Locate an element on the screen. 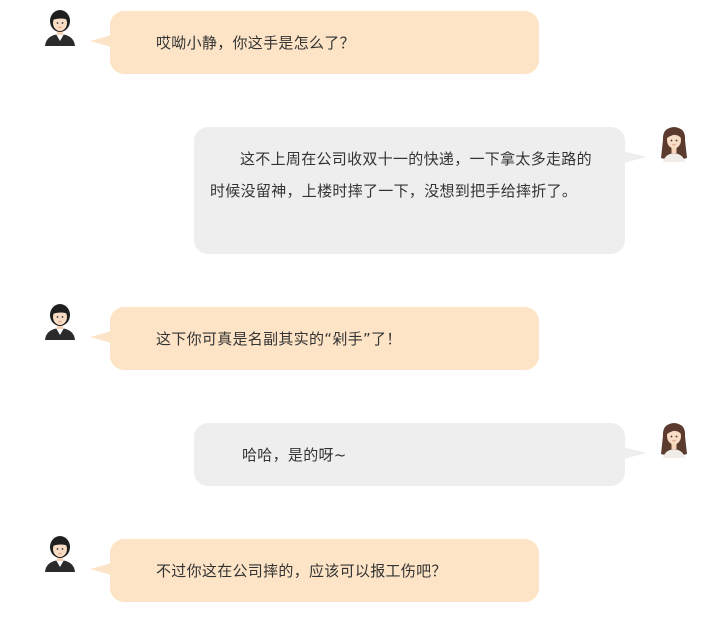 The height and width of the screenshot is (620, 723). message-text: 不过你这在公司摔的，应该可以报工伤吧？ is located at coordinates (301, 571).